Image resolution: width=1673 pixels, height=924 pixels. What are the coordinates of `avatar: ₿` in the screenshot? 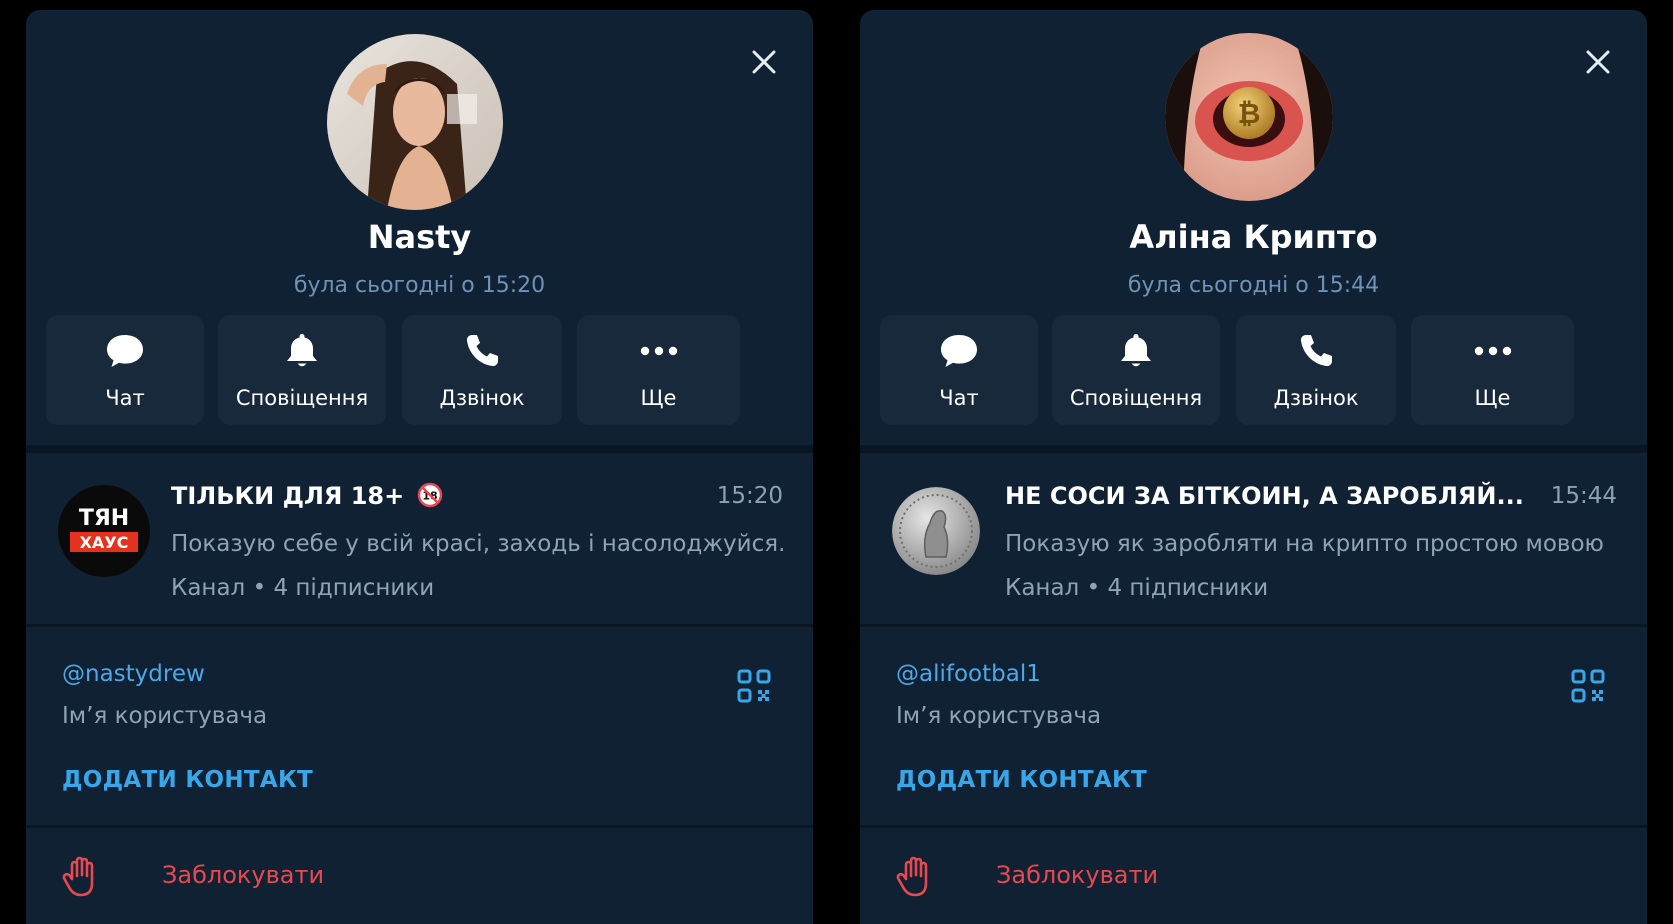 It's located at (1249, 117).